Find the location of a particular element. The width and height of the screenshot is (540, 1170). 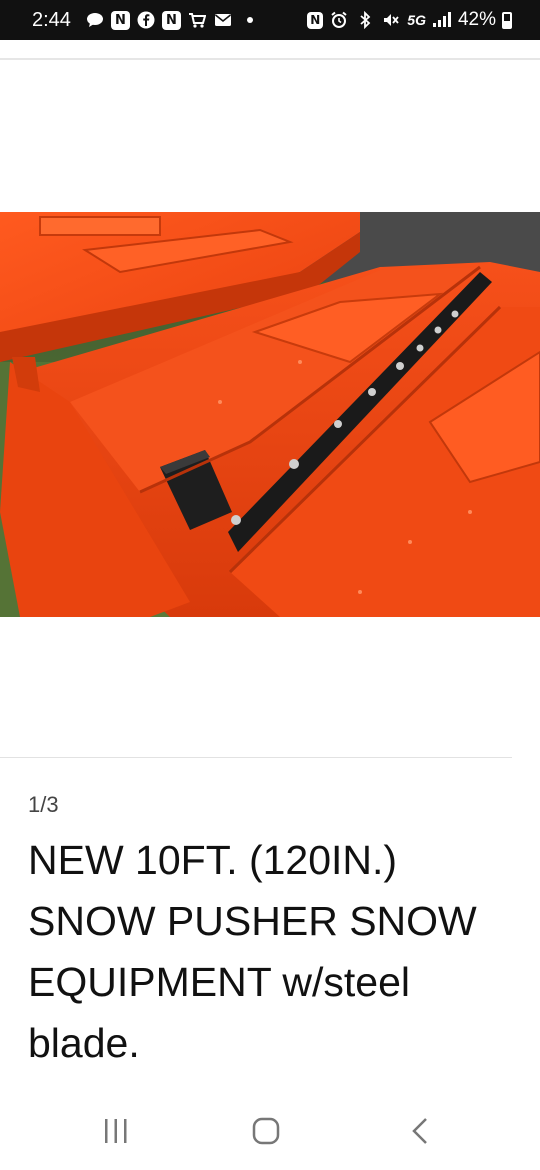

status-bar-right: N 5G 42% is located at coordinates (409, 20).